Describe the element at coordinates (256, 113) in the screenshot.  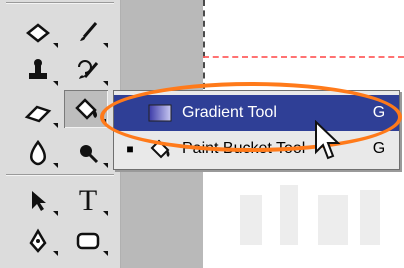
I see `flyout-item-gradient-tool: Gradient Tool G` at that location.